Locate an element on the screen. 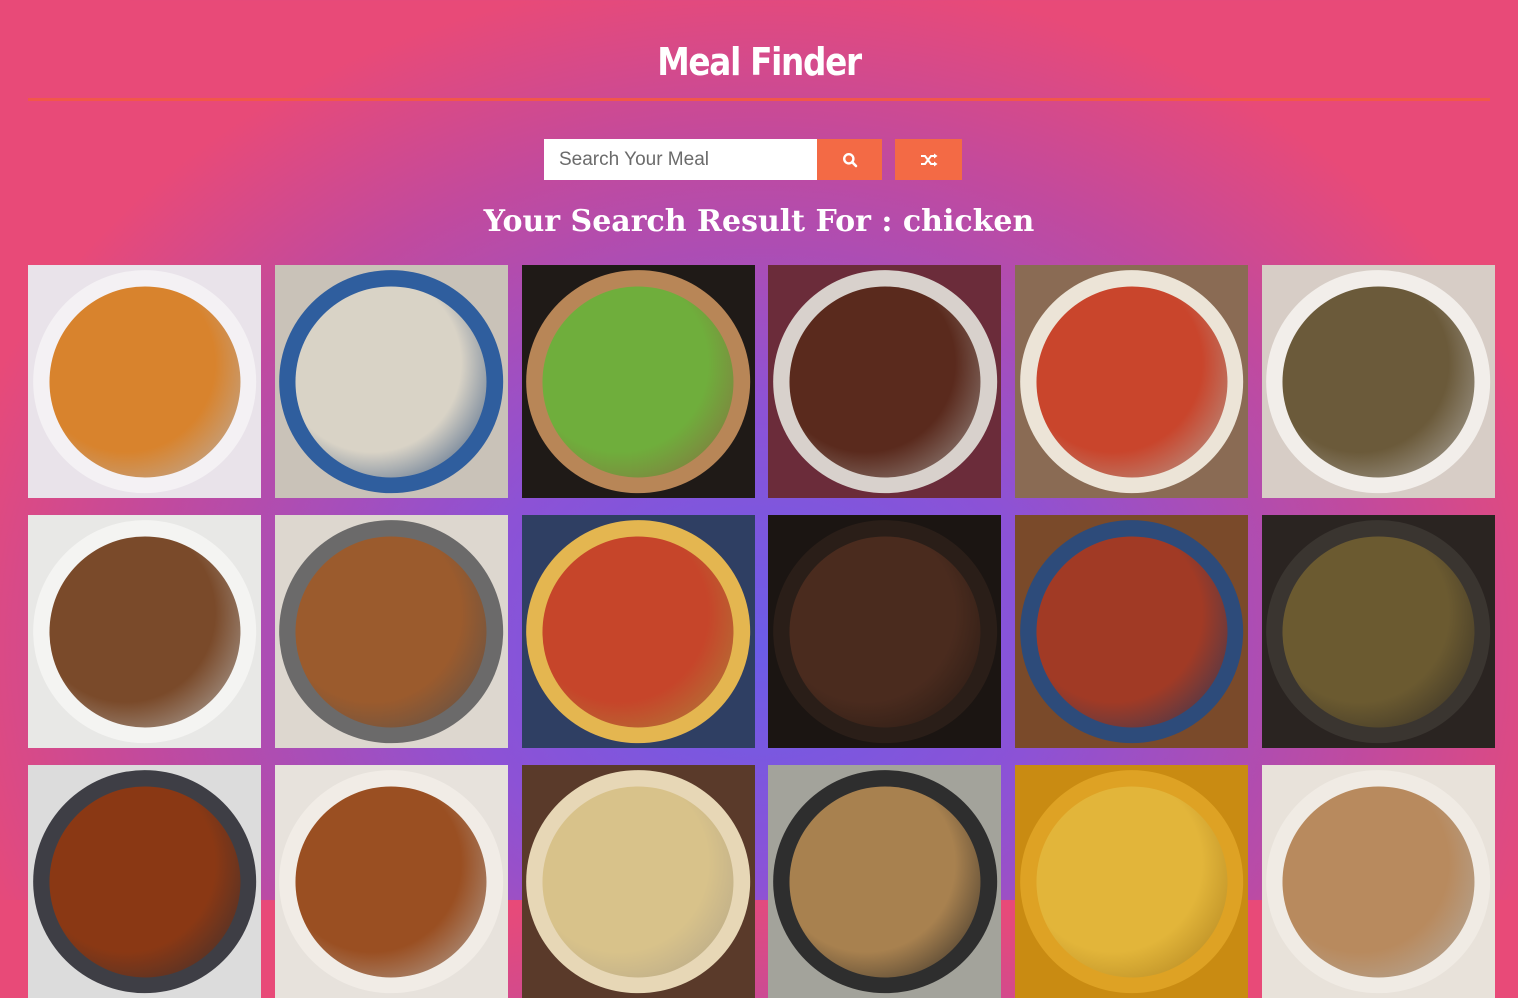  search-button is located at coordinates (849, 159).